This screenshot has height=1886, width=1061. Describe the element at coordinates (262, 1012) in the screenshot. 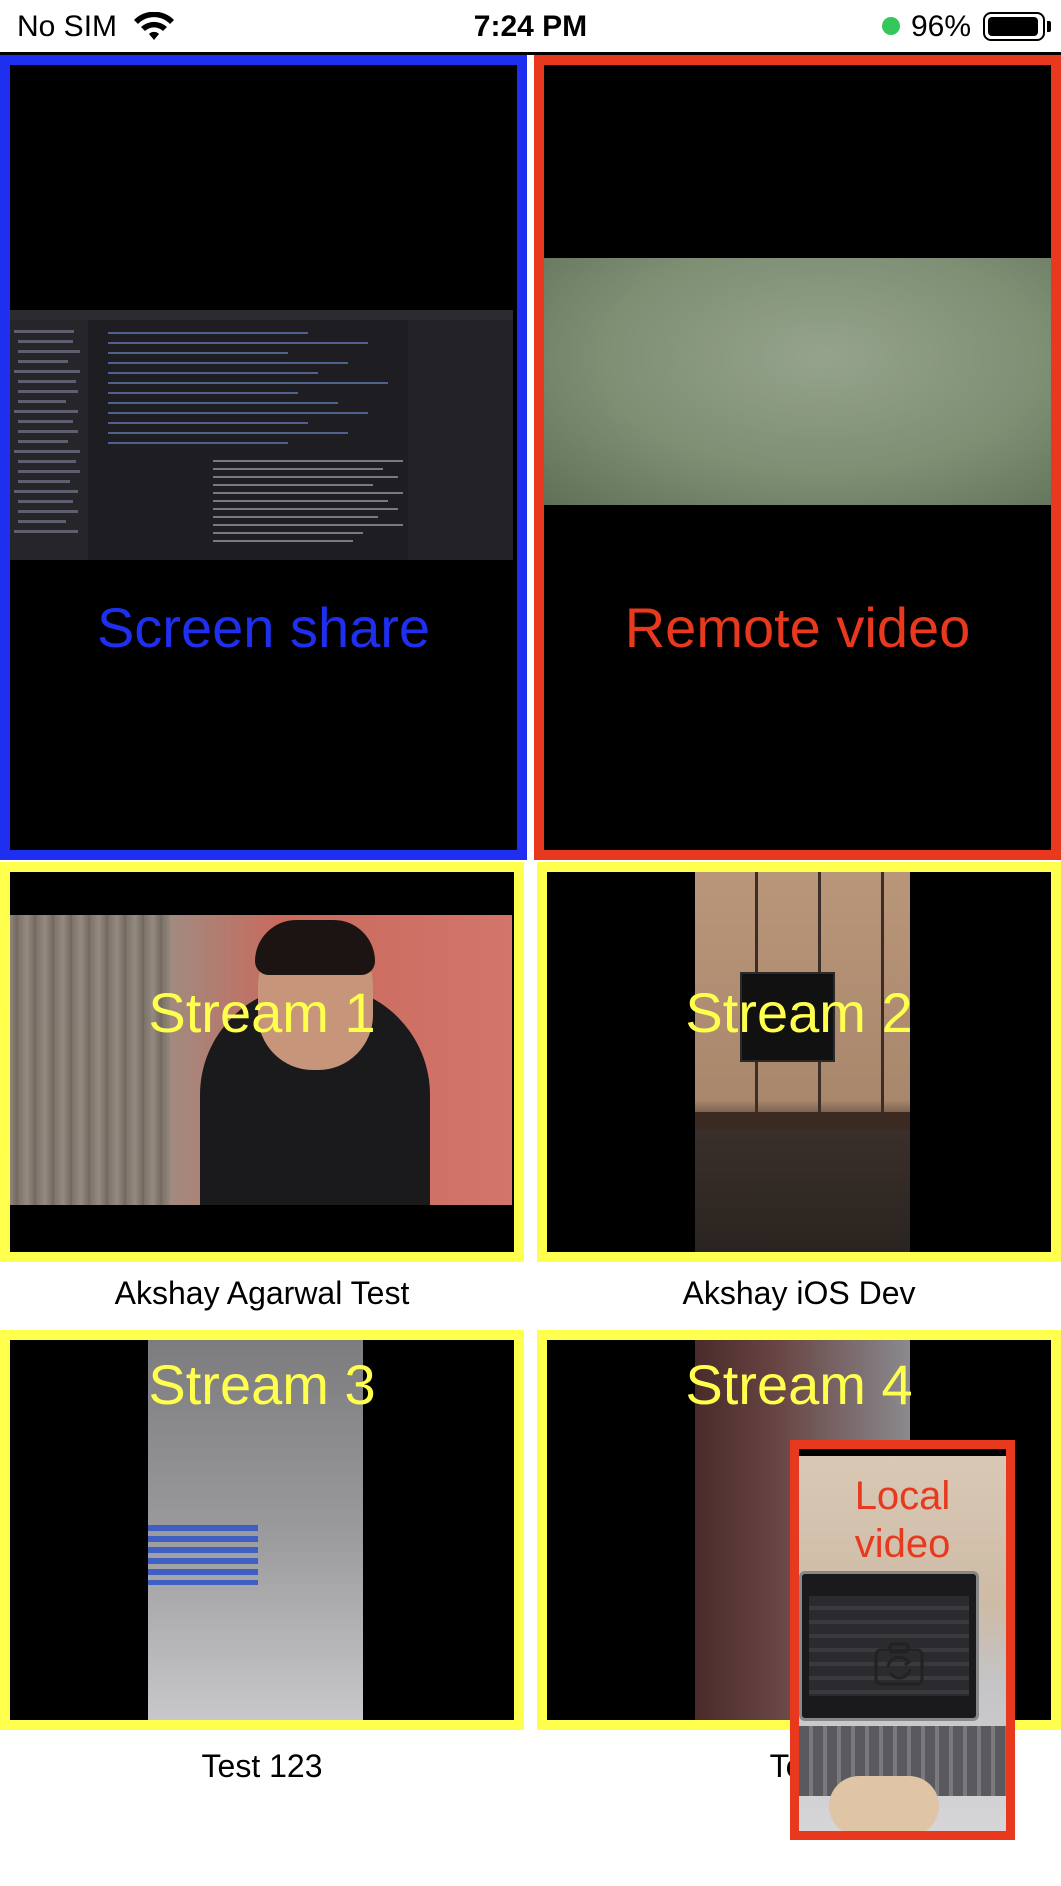

I see `stream-1-label: Stream 1` at that location.